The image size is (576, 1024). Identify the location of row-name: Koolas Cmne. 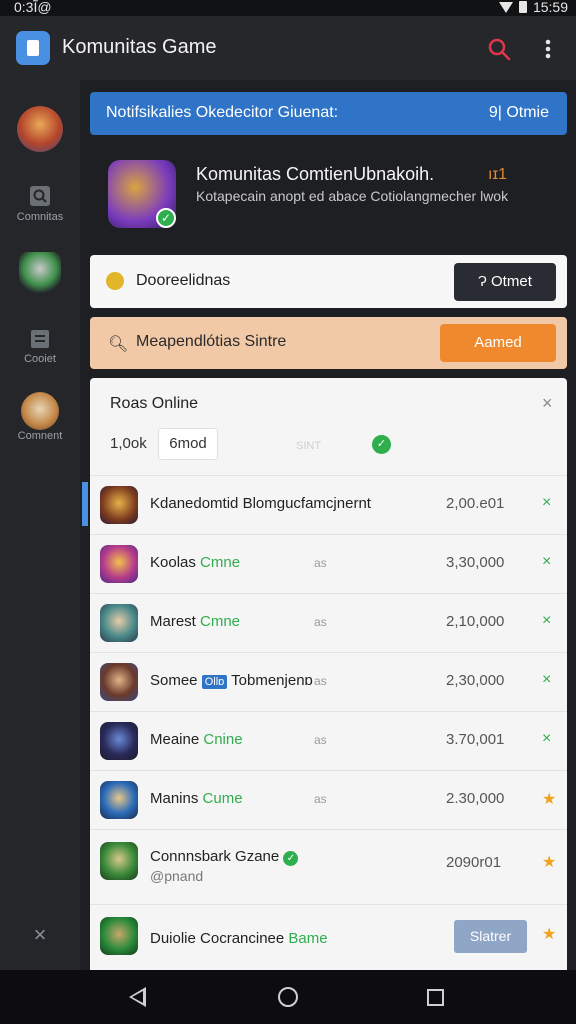
(195, 562).